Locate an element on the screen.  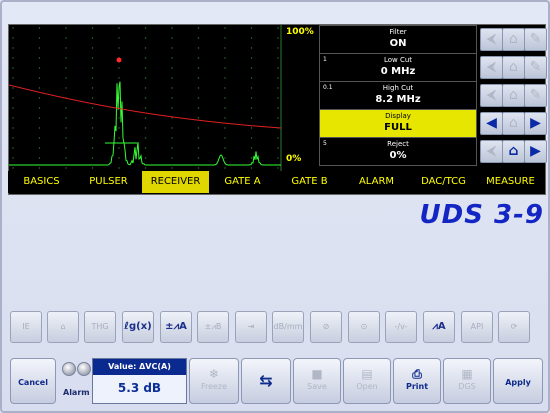
dgs-button: ▦ DGS is located at coordinates (467, 381).